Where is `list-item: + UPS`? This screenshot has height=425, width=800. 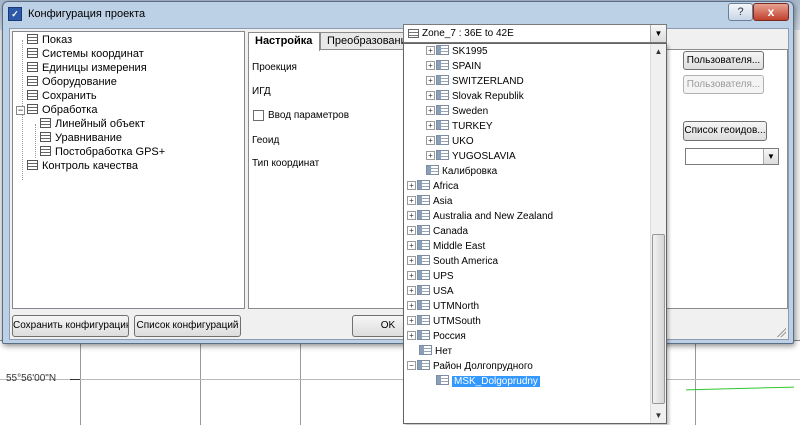 list-item: + UPS is located at coordinates (430, 277).